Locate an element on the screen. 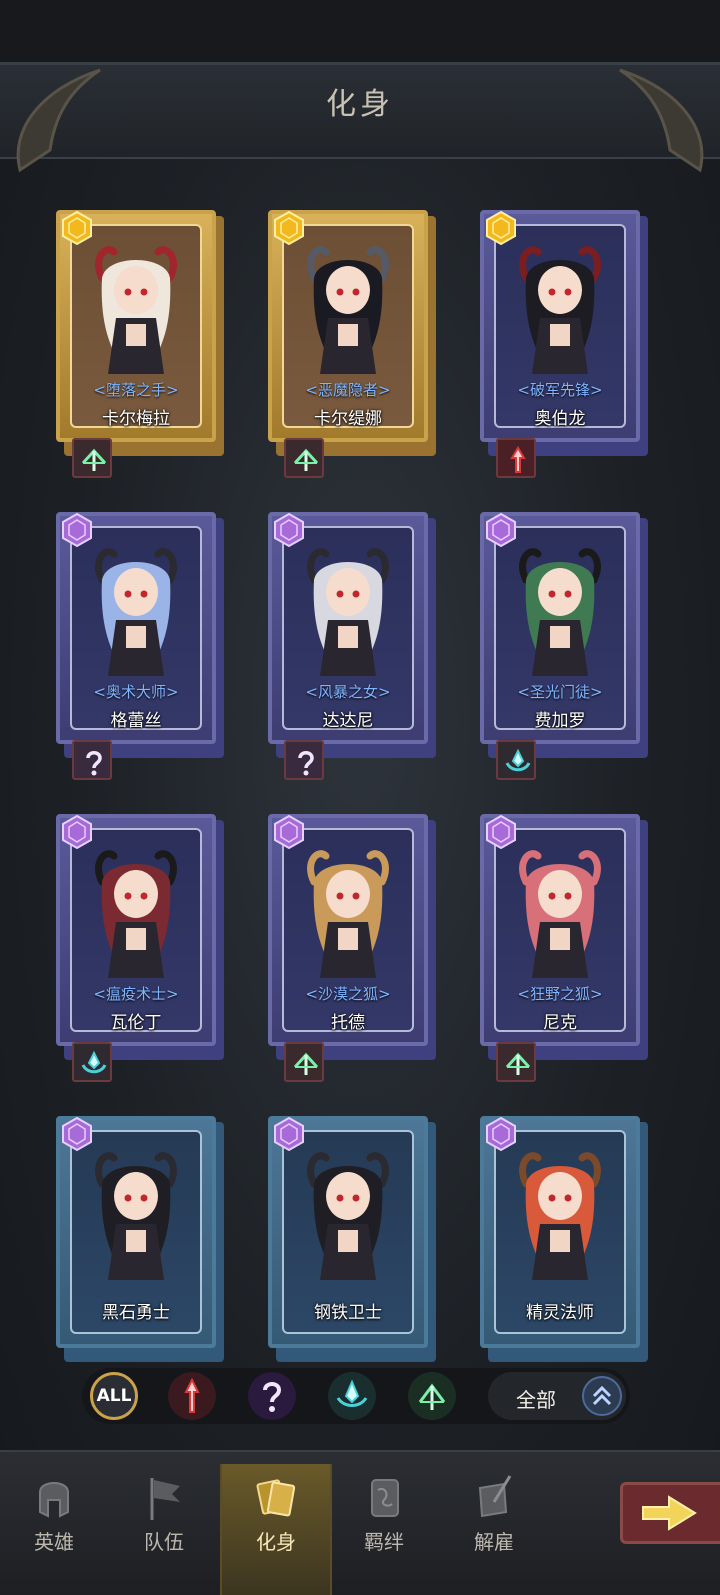 The image size is (720, 1595). sort-dropdown: 全部 is located at coordinates (557, 1396).